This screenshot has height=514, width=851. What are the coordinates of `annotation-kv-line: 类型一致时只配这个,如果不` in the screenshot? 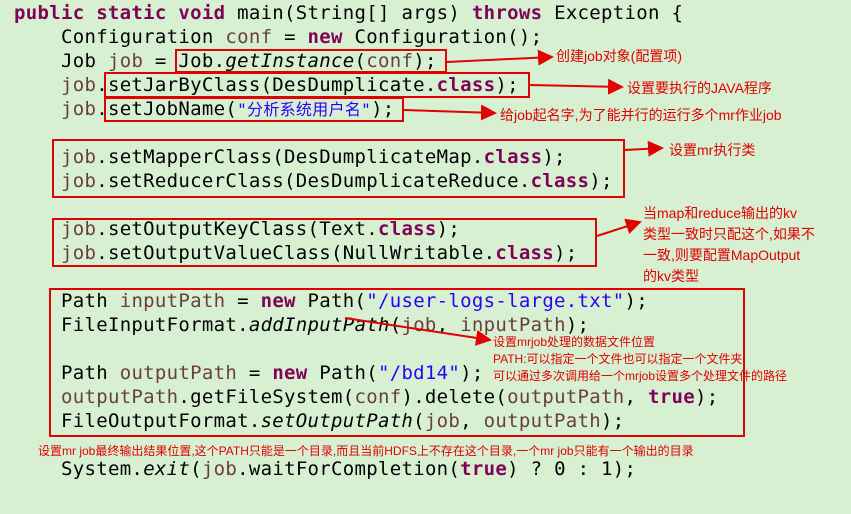 It's located at (729, 234).